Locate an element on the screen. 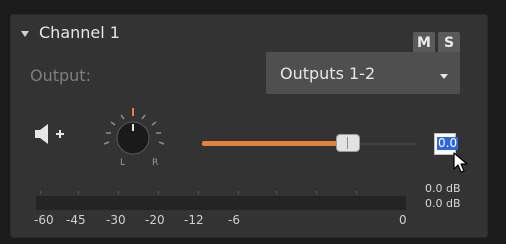 The height and width of the screenshot is (244, 506). meter-scale-label: -60 is located at coordinates (44, 220).